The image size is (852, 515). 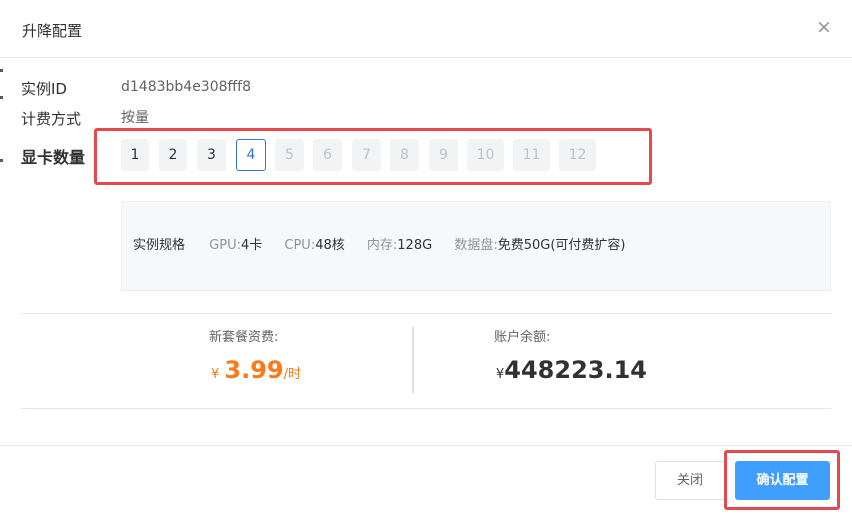 What do you see at coordinates (2, 252) in the screenshot?
I see `left-edge-markers` at bounding box center [2, 252].